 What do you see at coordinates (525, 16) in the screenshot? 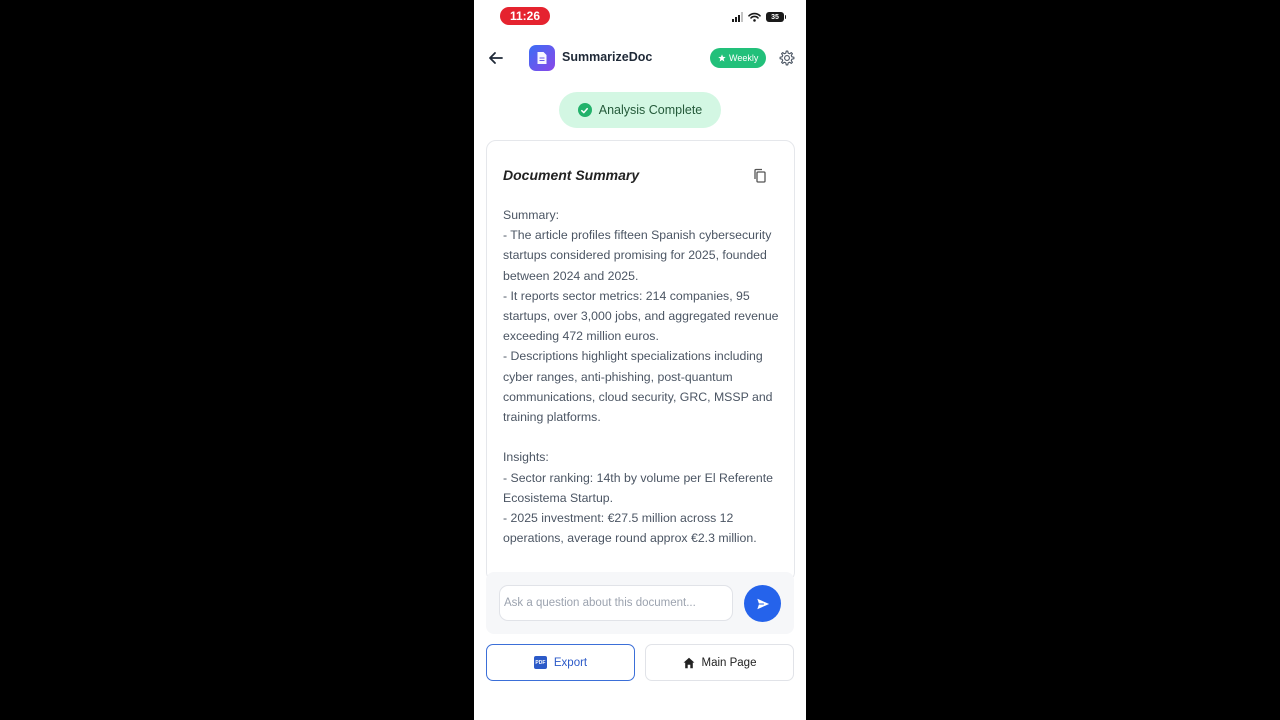
I see `status-time: 11:26` at bounding box center [525, 16].